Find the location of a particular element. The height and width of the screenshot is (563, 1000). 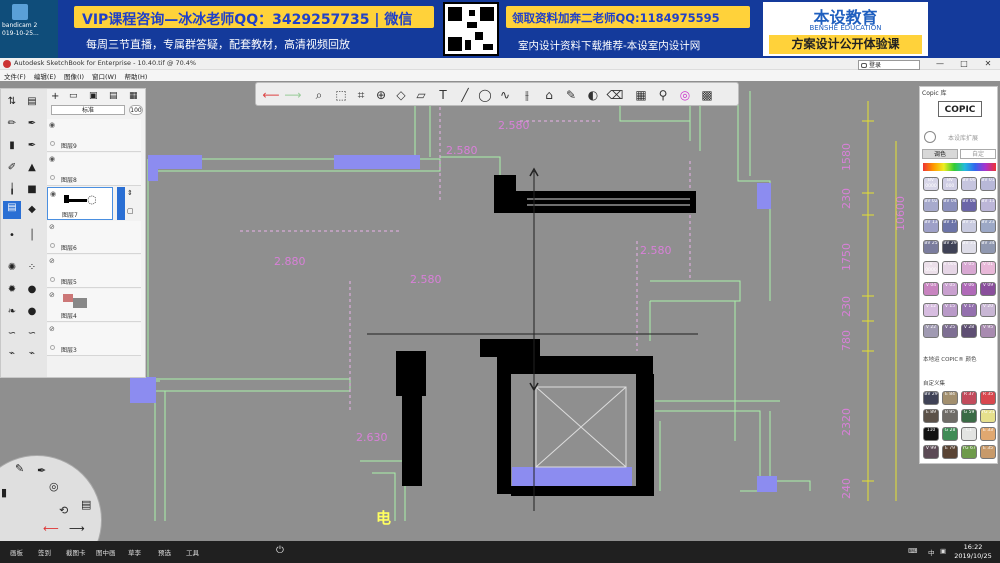

brush-tool-icon: ✎ is located at coordinates (19, 468).